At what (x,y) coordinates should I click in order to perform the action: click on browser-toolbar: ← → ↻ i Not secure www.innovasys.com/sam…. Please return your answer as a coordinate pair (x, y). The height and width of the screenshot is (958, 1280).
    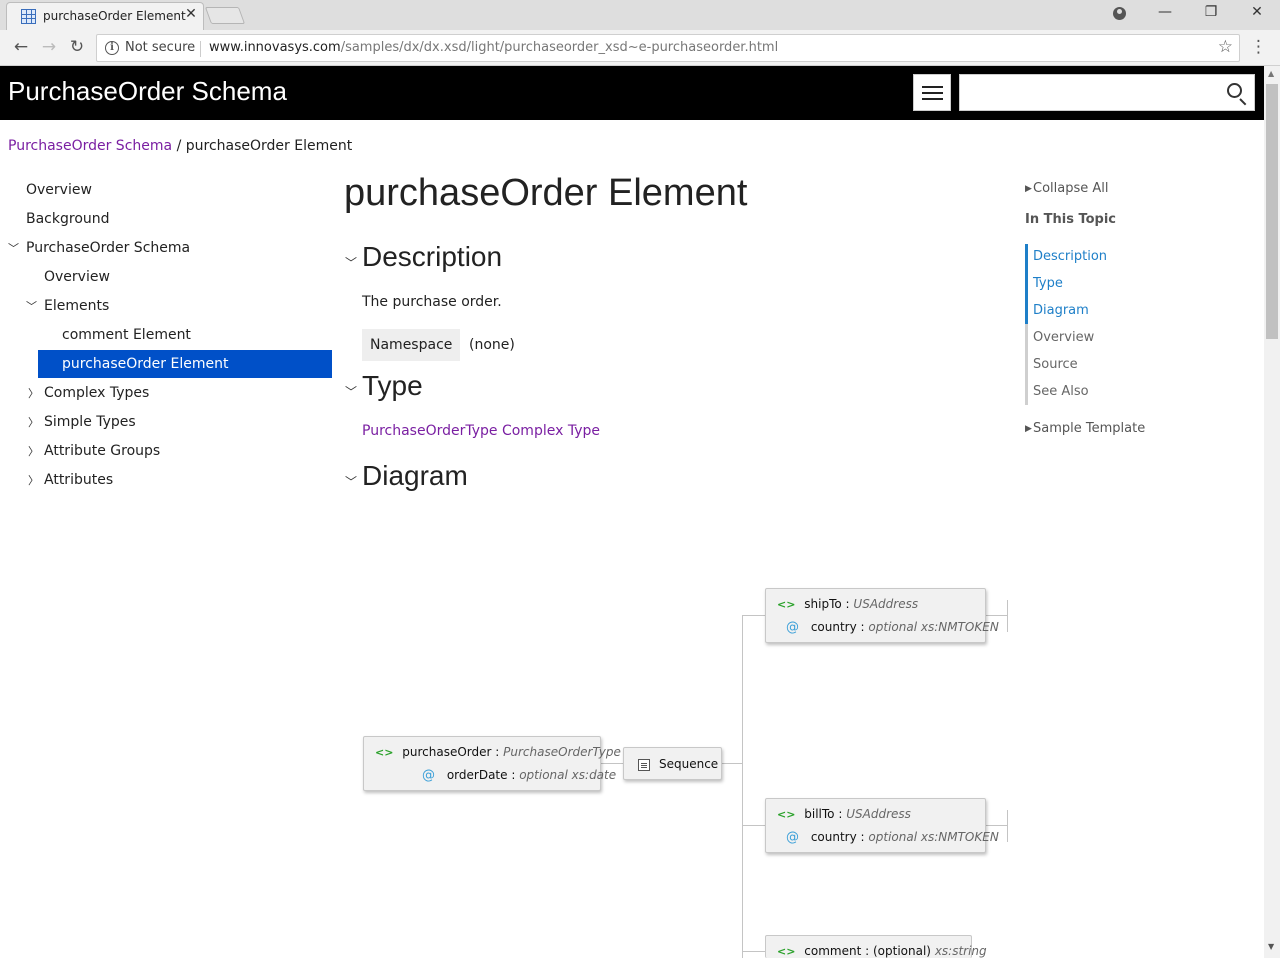
    Looking at the image, I should click on (640, 48).